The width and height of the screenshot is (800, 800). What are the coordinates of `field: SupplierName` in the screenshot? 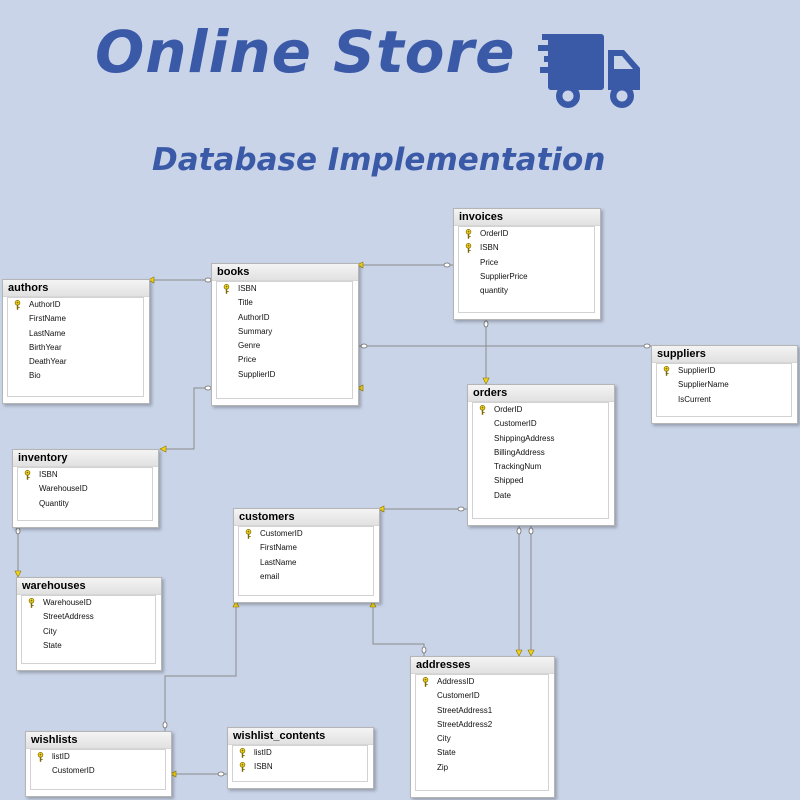 It's located at (724, 385).